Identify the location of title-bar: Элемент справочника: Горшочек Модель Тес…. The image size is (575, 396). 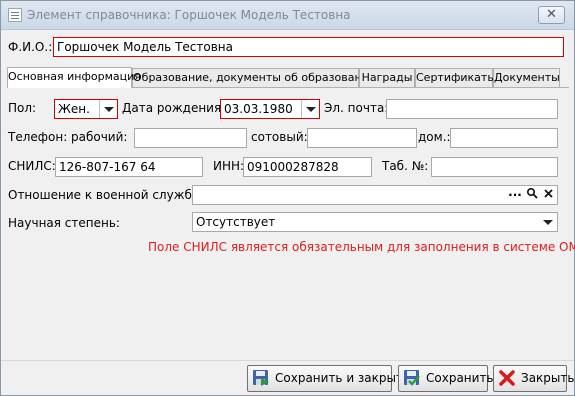
(287, 15).